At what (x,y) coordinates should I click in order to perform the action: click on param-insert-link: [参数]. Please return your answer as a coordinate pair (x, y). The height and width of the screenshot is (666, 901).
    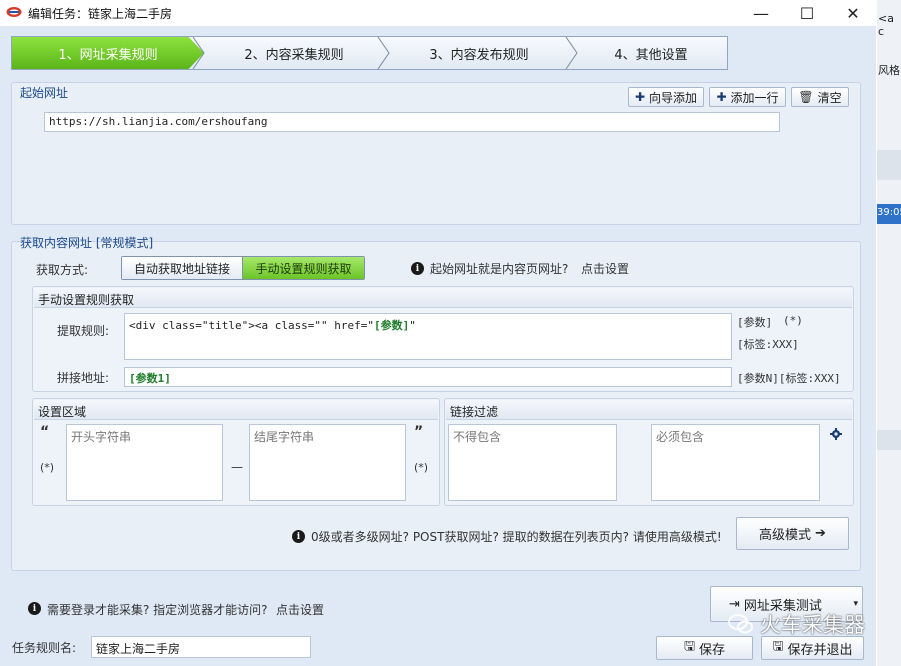
    Looking at the image, I should click on (754, 322).